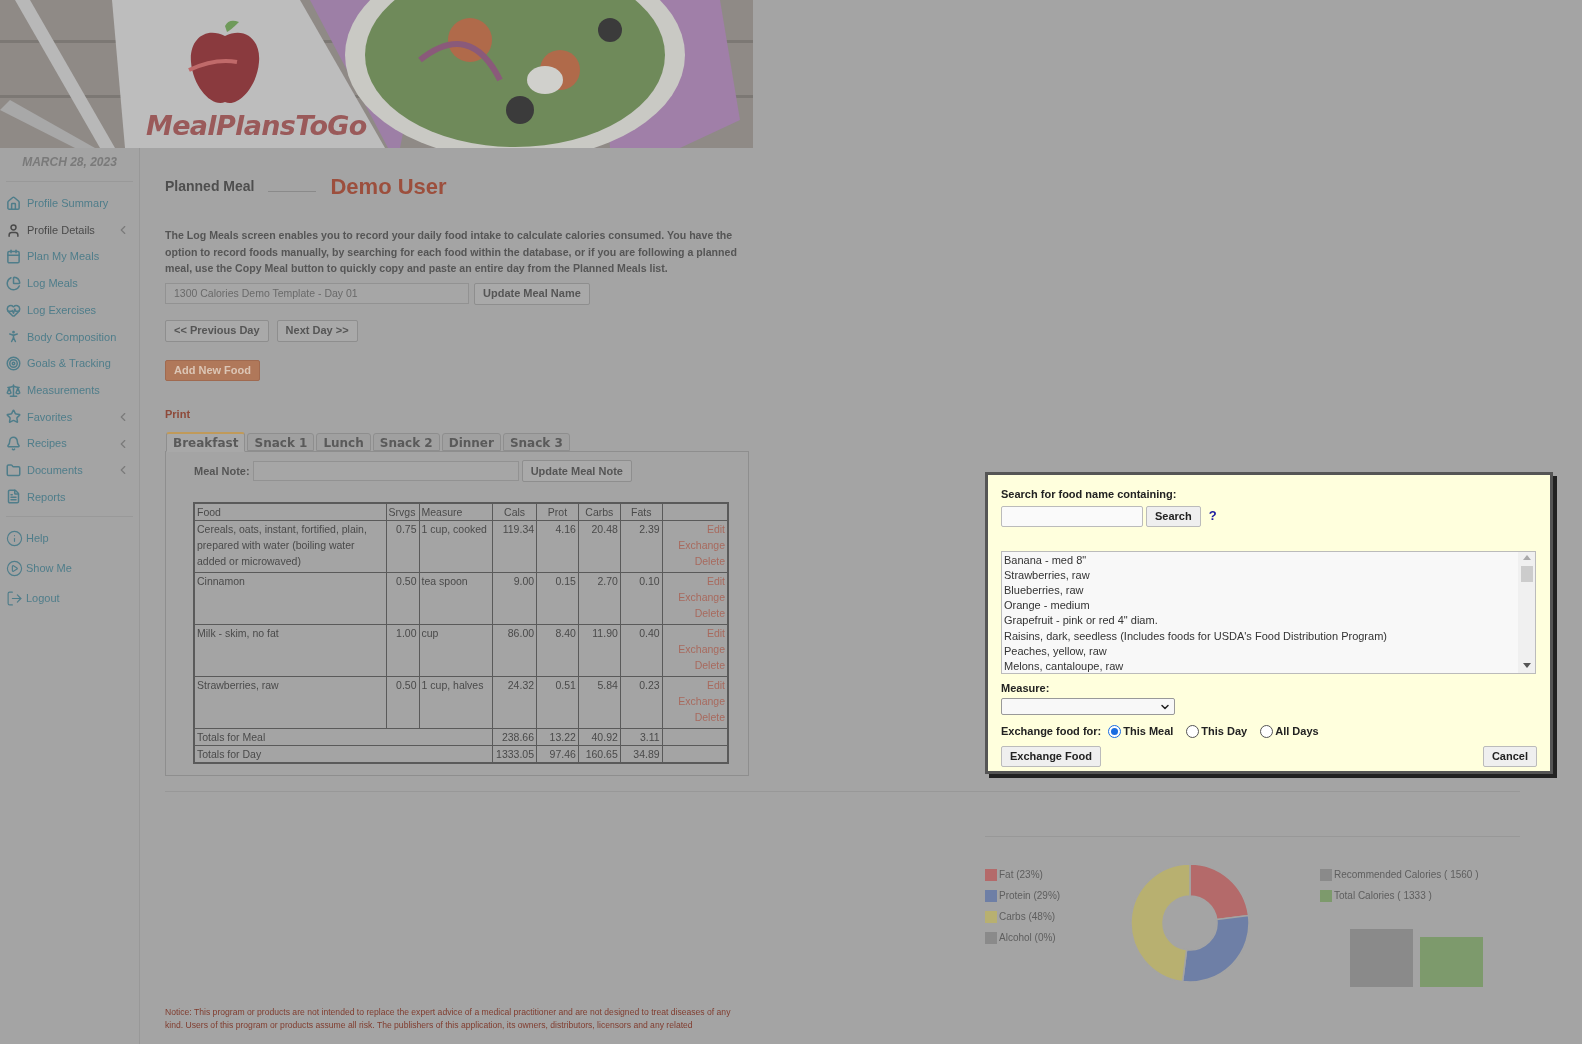 Image resolution: width=1582 pixels, height=1044 pixels. Describe the element at coordinates (557, 650) in the screenshot. I see `table-cell: 8.40` at that location.